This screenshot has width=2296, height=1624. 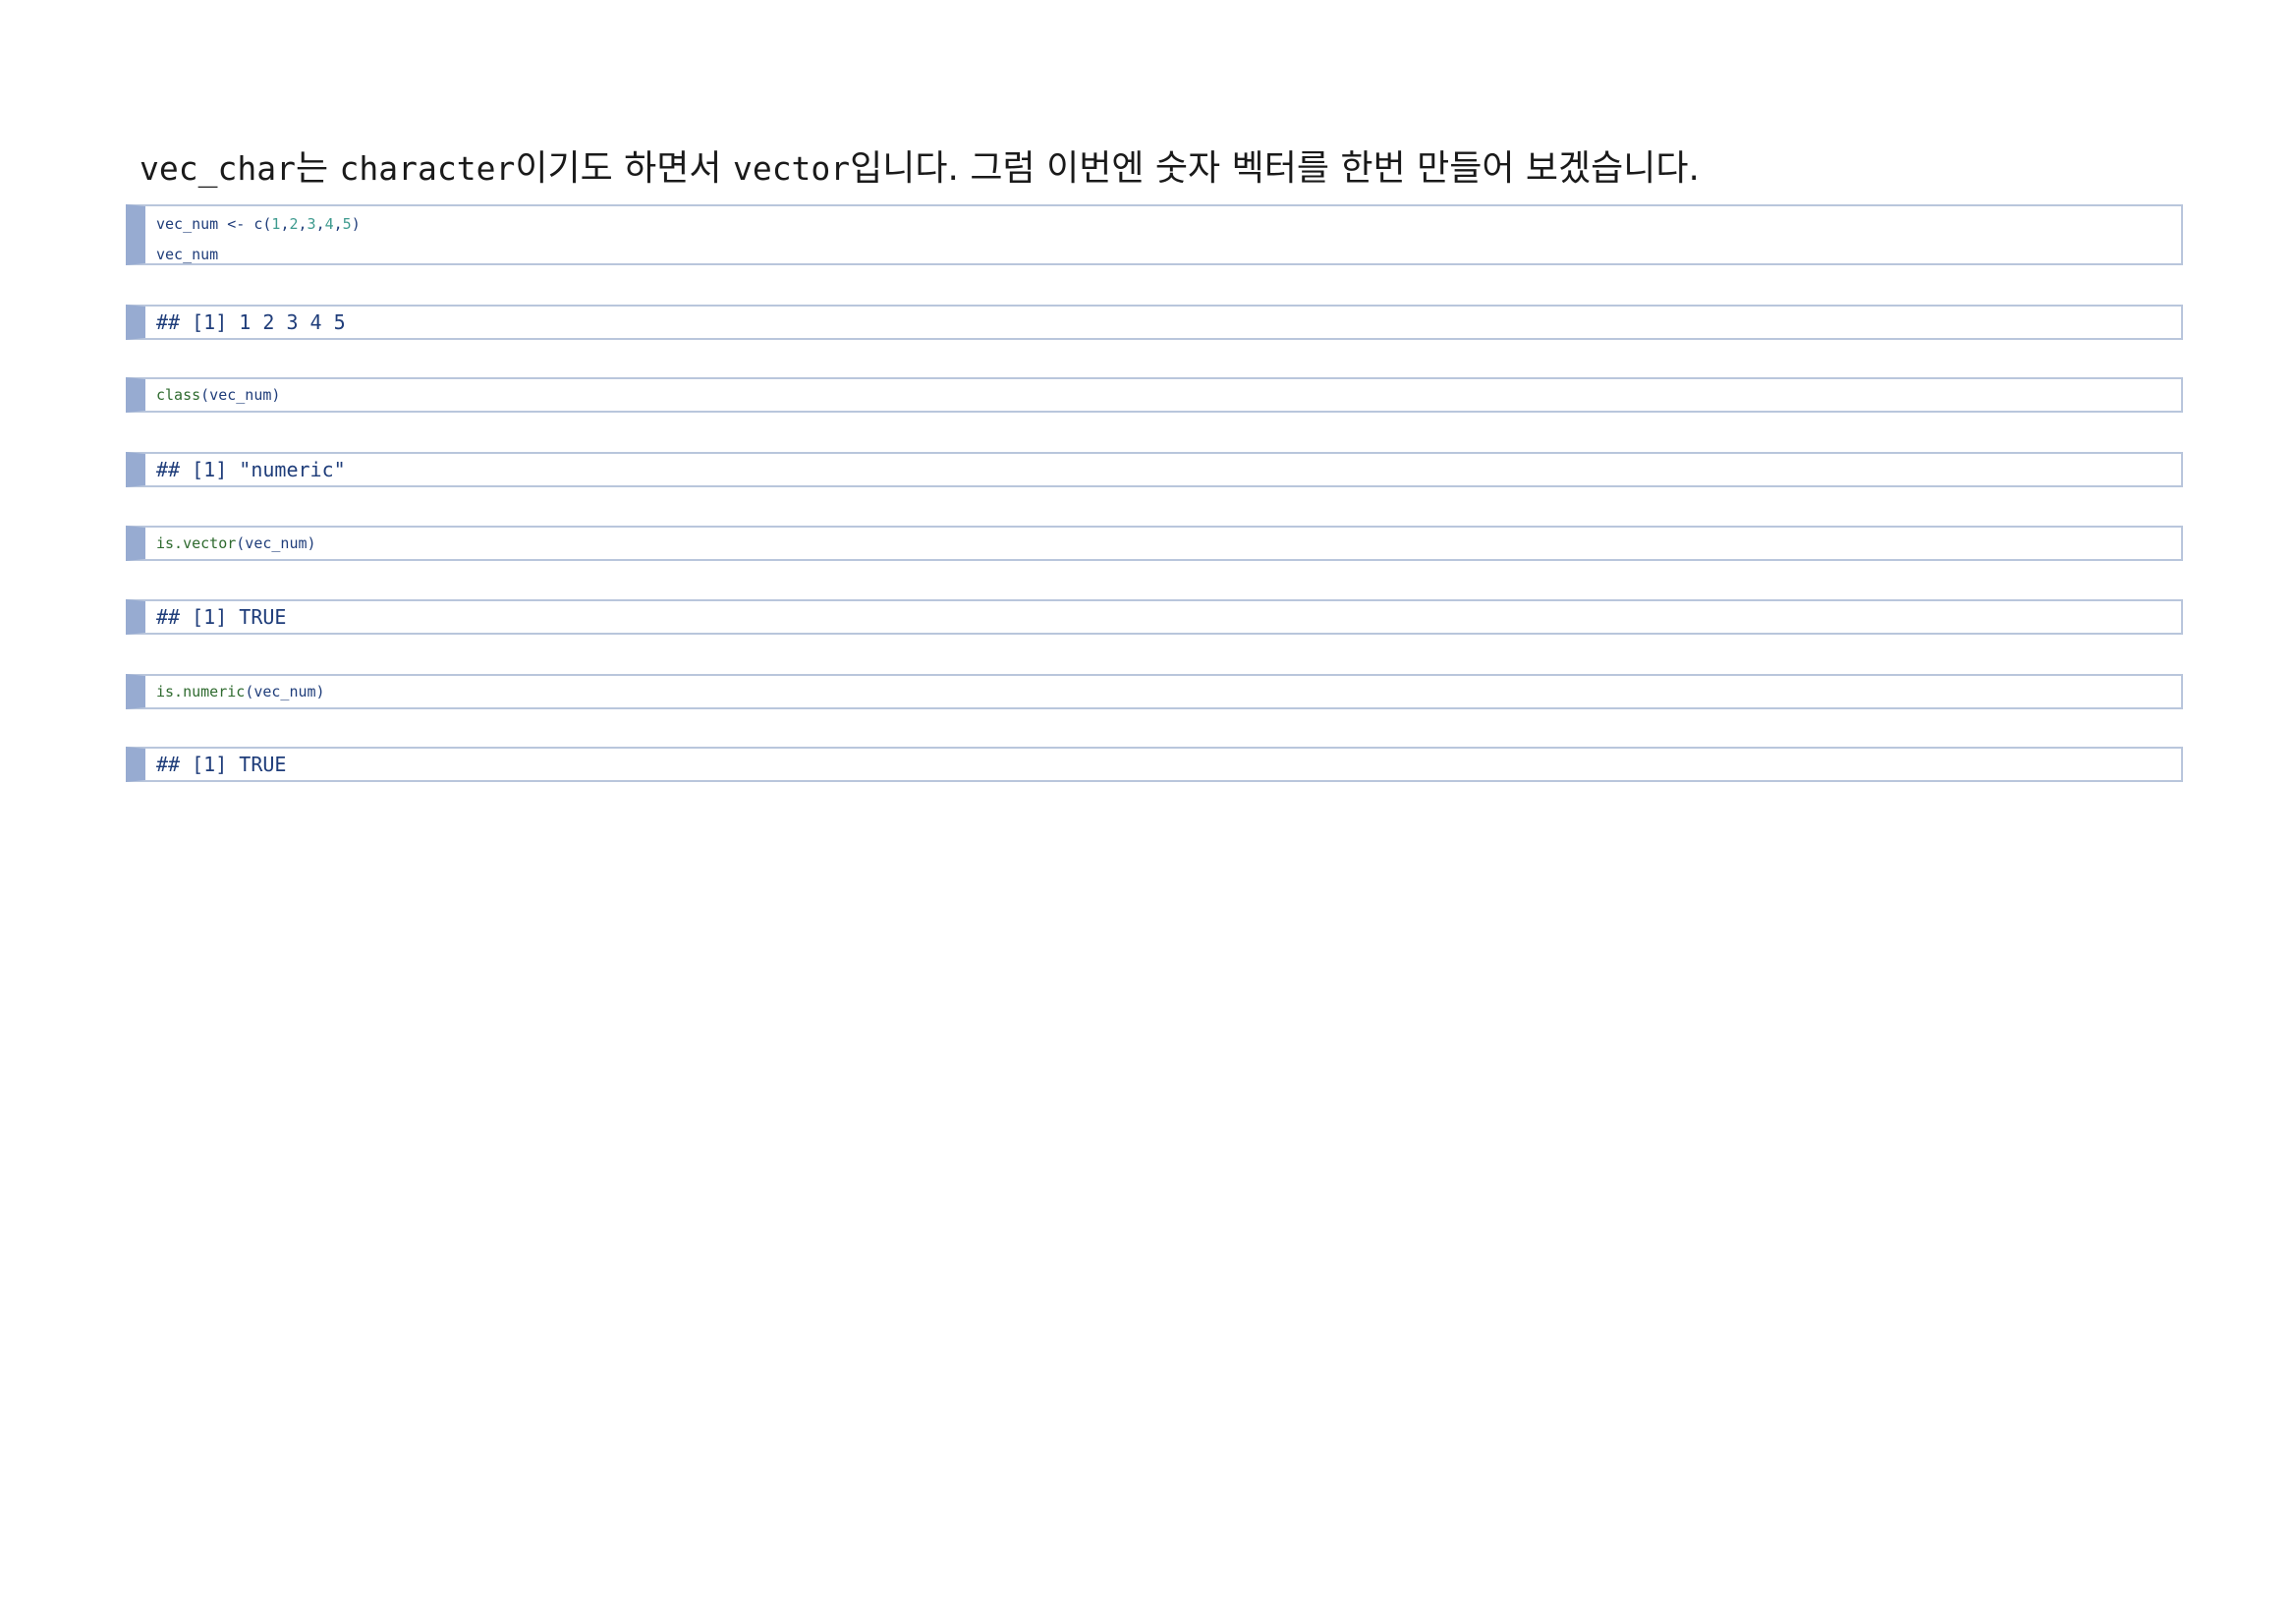 What do you see at coordinates (1163, 693) in the screenshot?
I see `code-line: is.numeric(vec_num)` at bounding box center [1163, 693].